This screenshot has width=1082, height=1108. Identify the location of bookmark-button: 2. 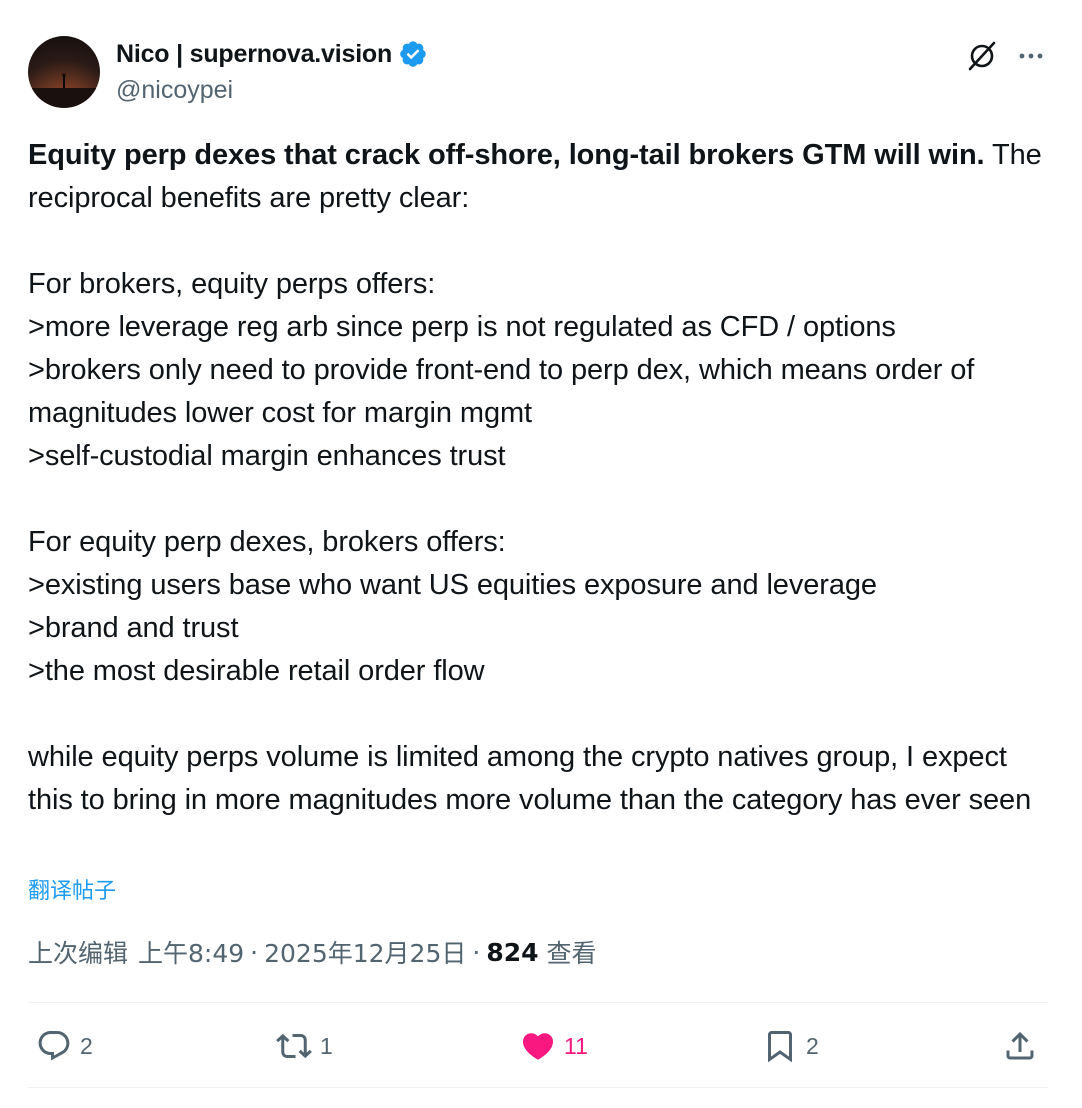
(790, 1046).